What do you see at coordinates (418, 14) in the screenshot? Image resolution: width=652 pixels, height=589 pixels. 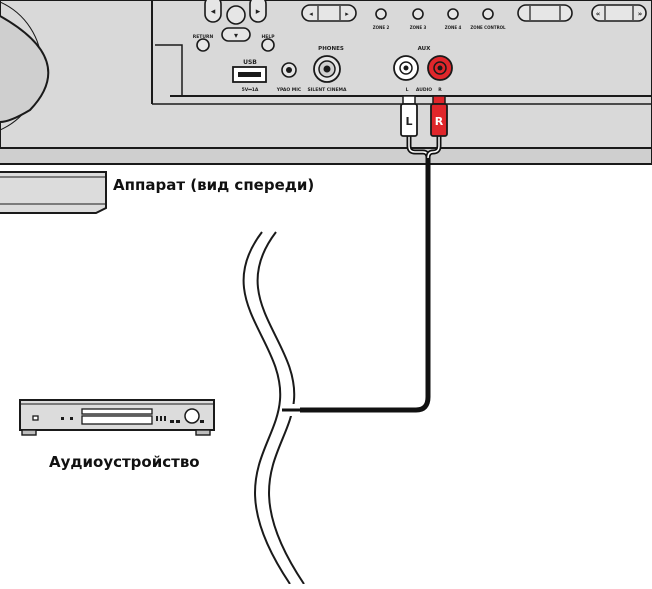 I see `zone3-button` at bounding box center [418, 14].